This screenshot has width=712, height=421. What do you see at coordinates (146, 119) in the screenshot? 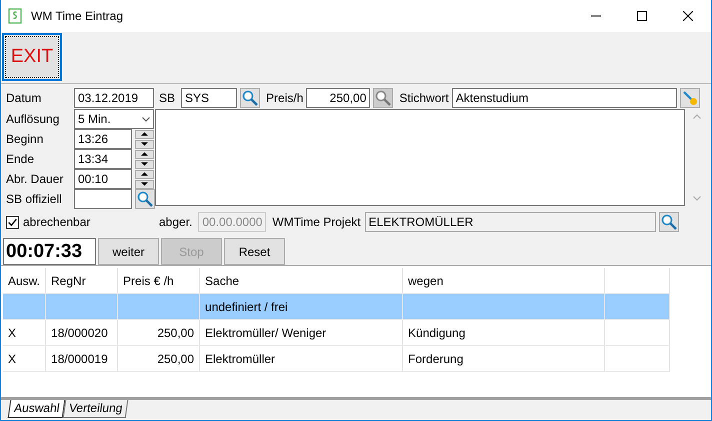
I see `caret-icon` at bounding box center [146, 119].